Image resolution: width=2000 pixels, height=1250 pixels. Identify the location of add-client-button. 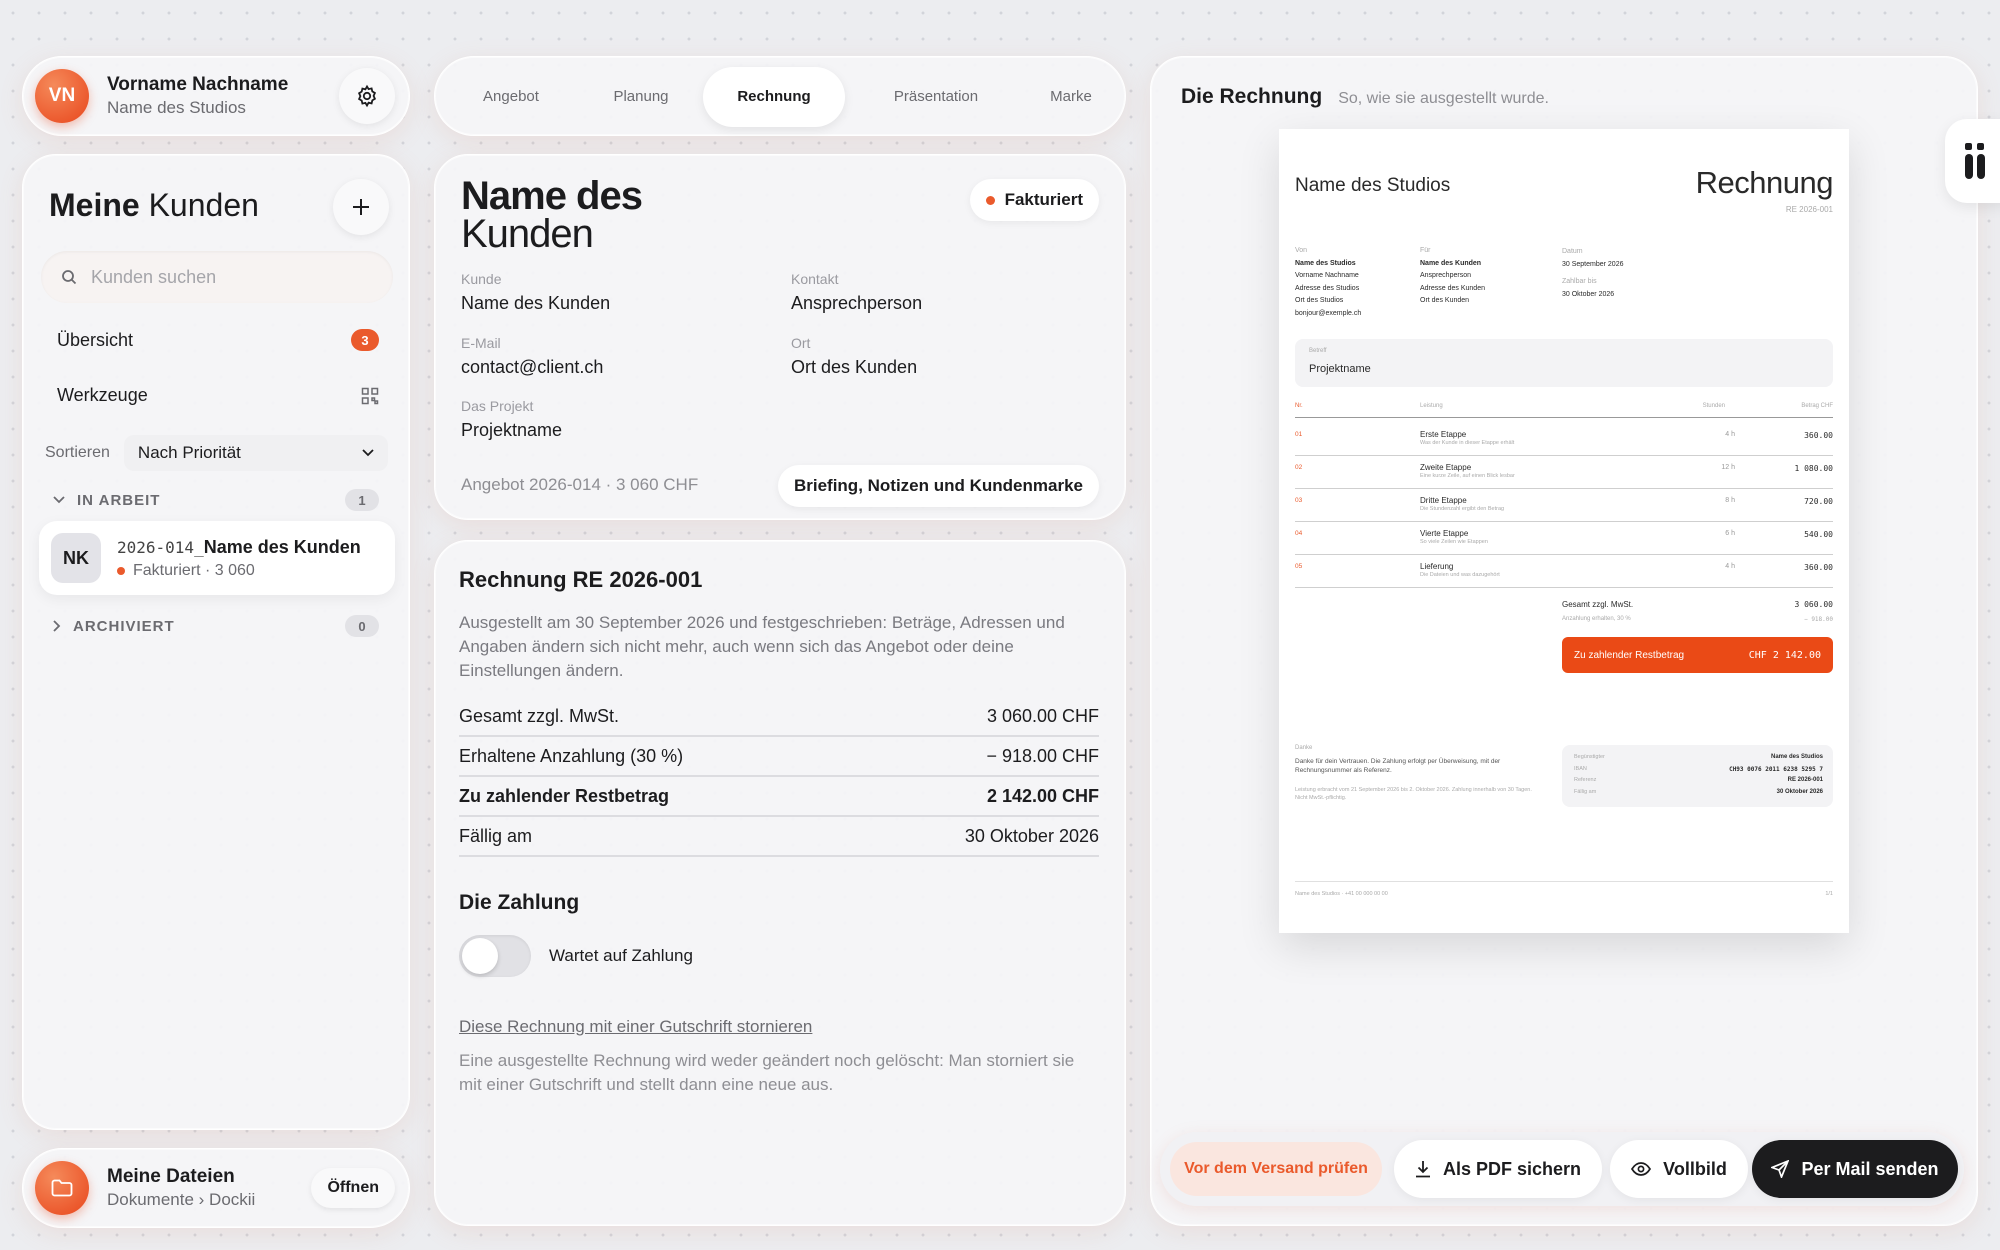
(361, 207).